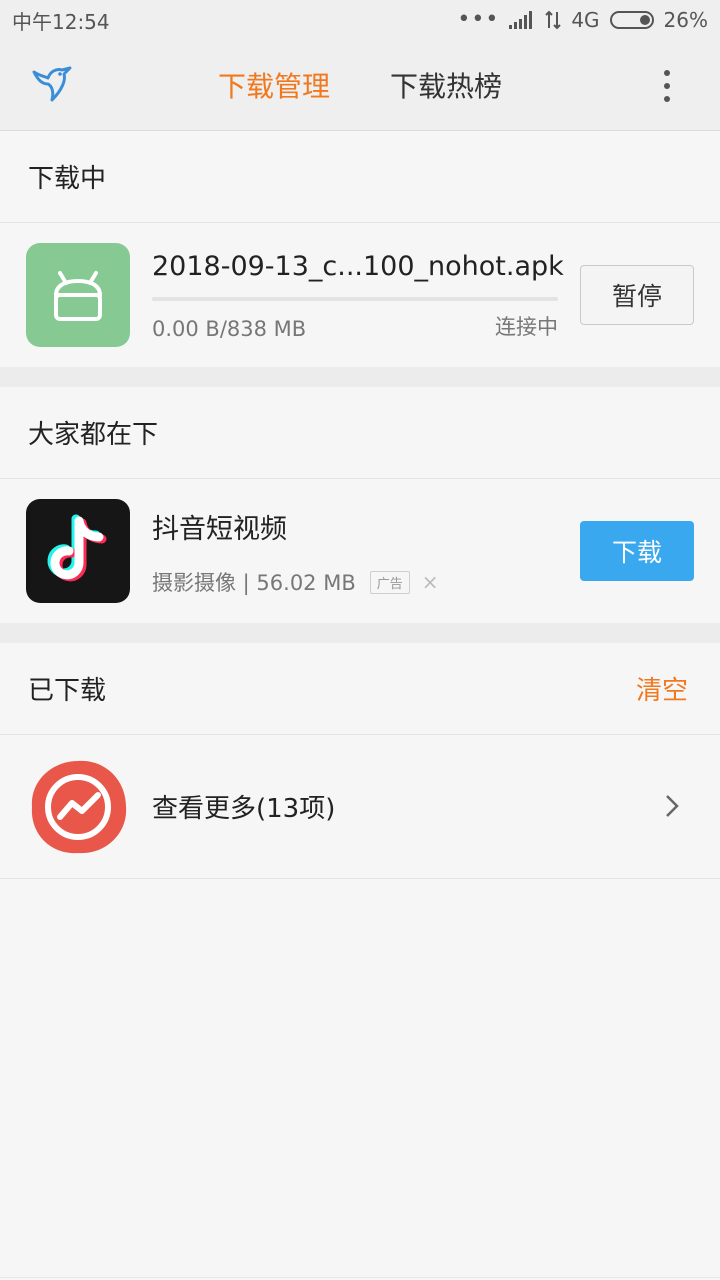 The width and height of the screenshot is (720, 1280). I want to click on app-meta: 摄影摄像 | 56.02 MB 广告 ×, so click(295, 582).